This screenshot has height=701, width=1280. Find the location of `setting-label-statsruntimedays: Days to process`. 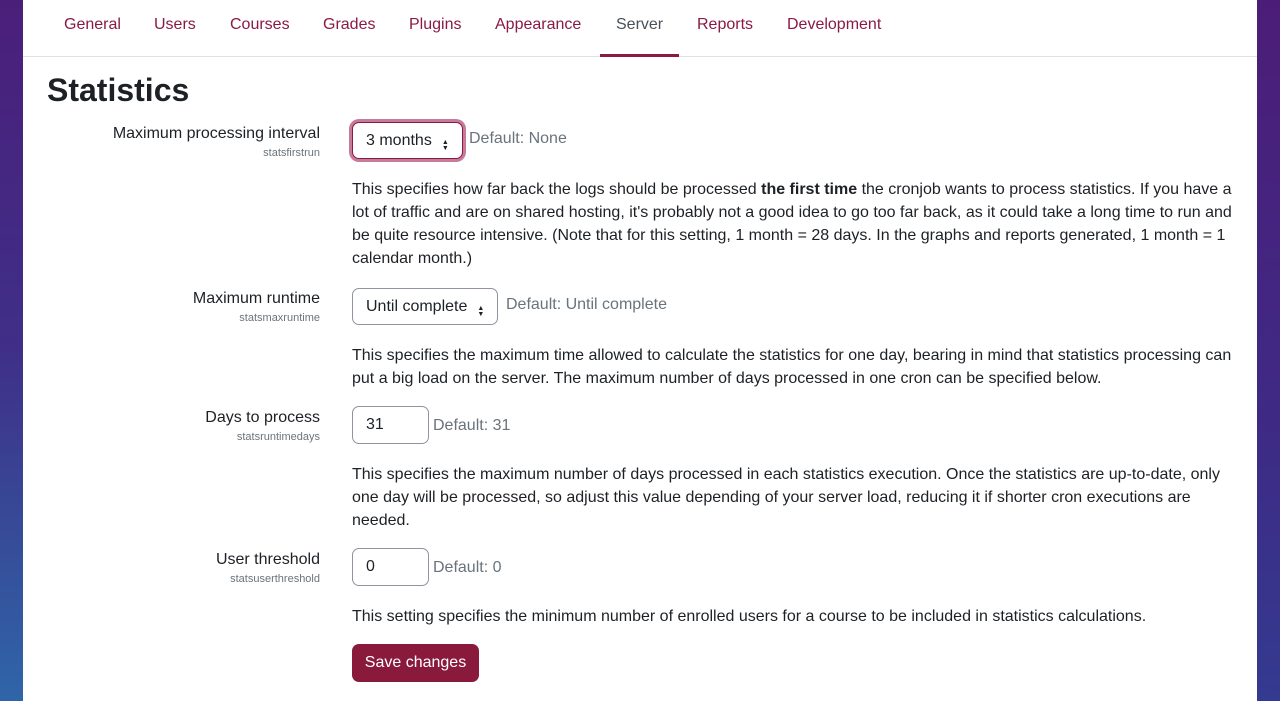

setting-label-statsruntimedays: Days to process is located at coordinates (262, 417).